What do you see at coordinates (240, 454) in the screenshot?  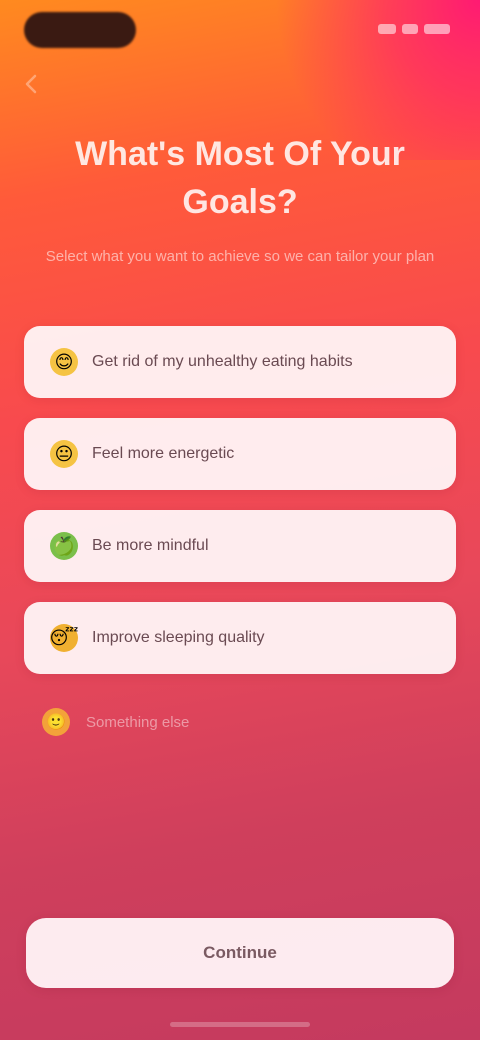 I see `goal-option-energetic: 😐 Feel more energetic` at bounding box center [240, 454].